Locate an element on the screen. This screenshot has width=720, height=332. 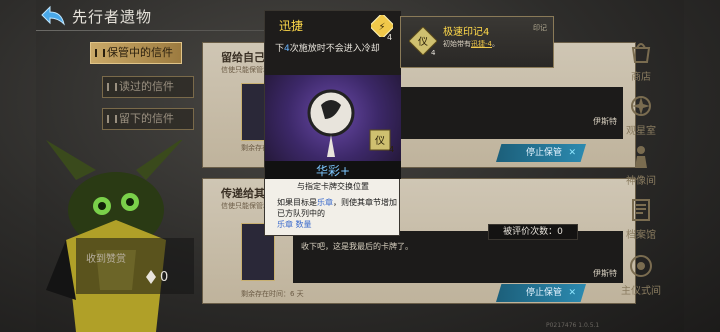
tooltip-desc-prefix: 下 is located at coordinates (280, 49).